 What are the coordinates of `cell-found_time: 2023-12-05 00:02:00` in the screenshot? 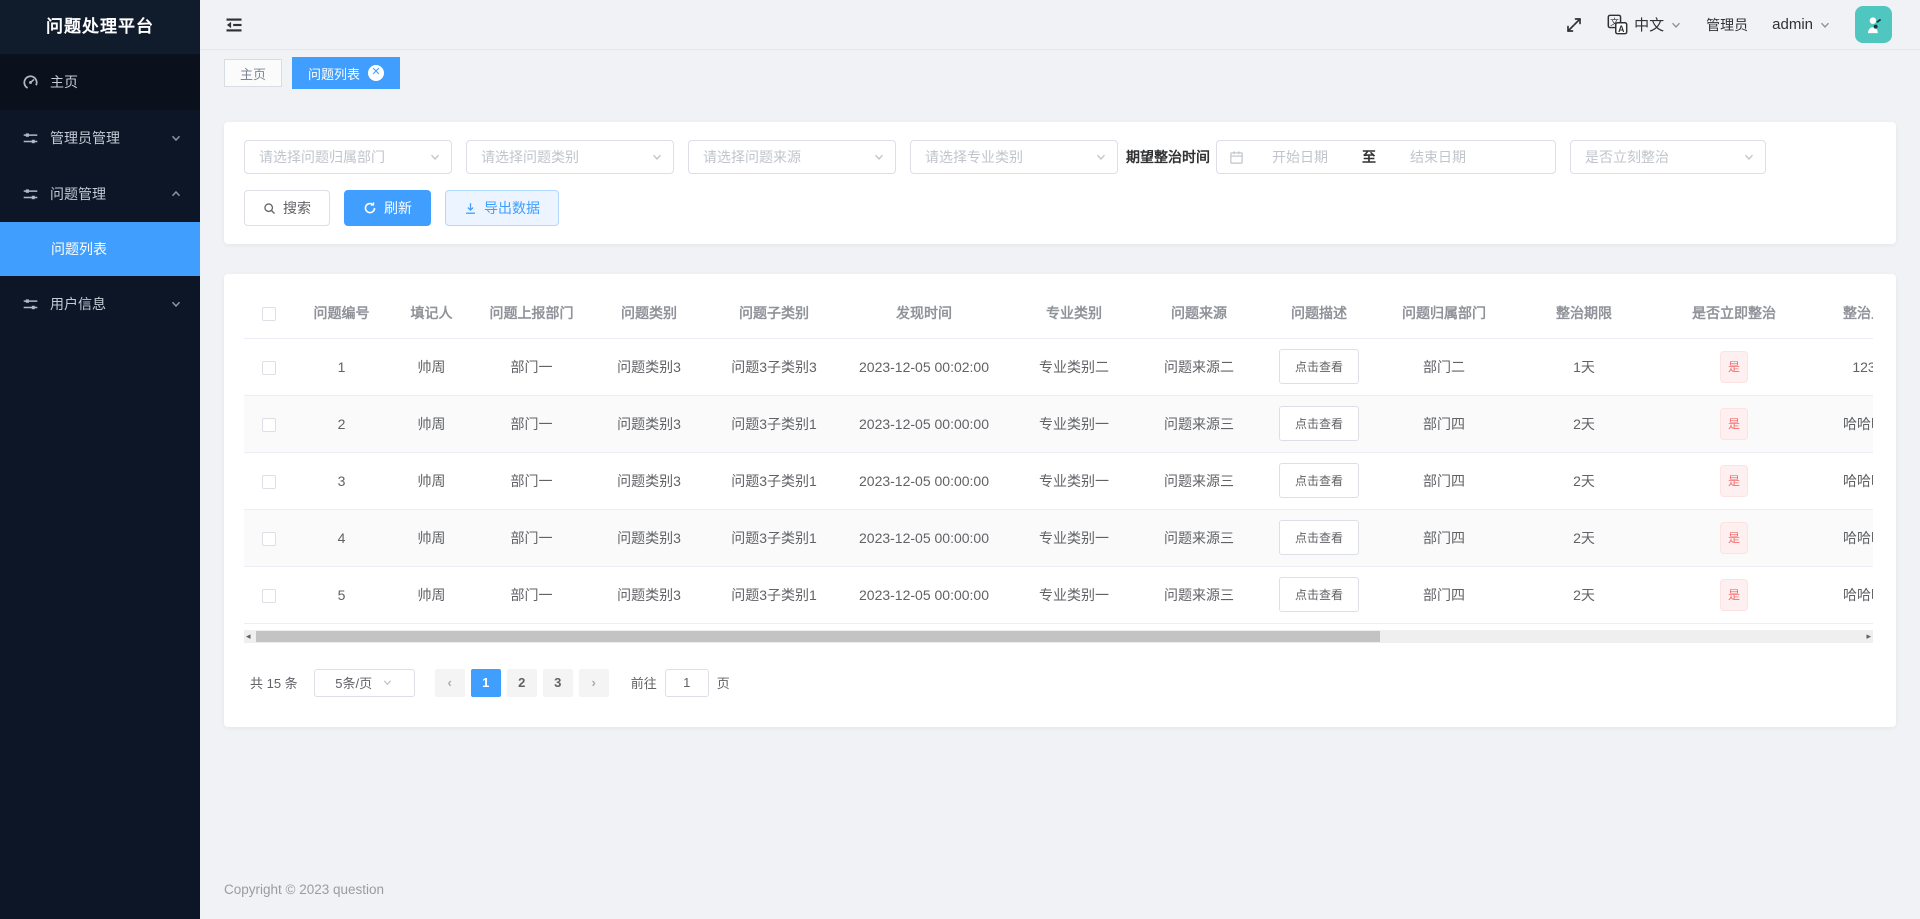 It's located at (924, 367).